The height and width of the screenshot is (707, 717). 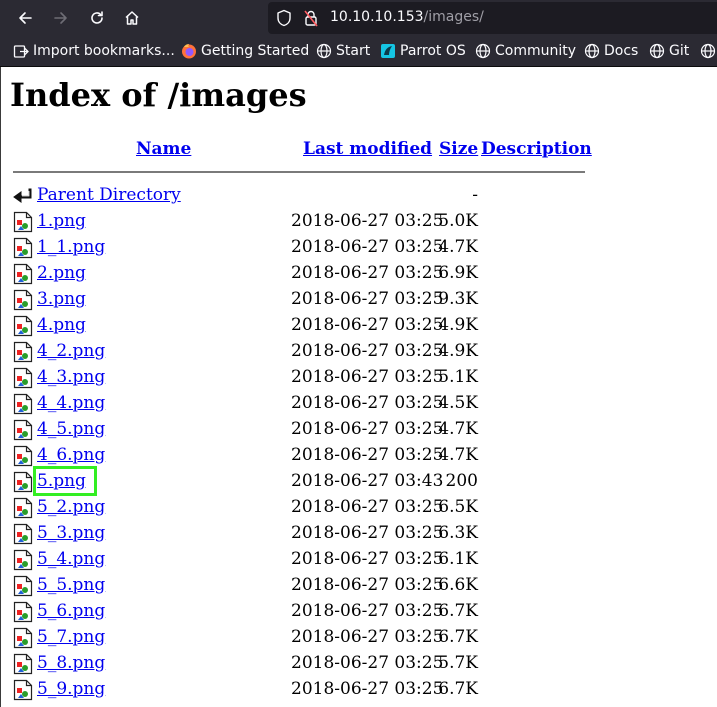 I want to click on table-row: 4_5.png 2018-06-27 03:25 4.7K, so click(x=303, y=430).